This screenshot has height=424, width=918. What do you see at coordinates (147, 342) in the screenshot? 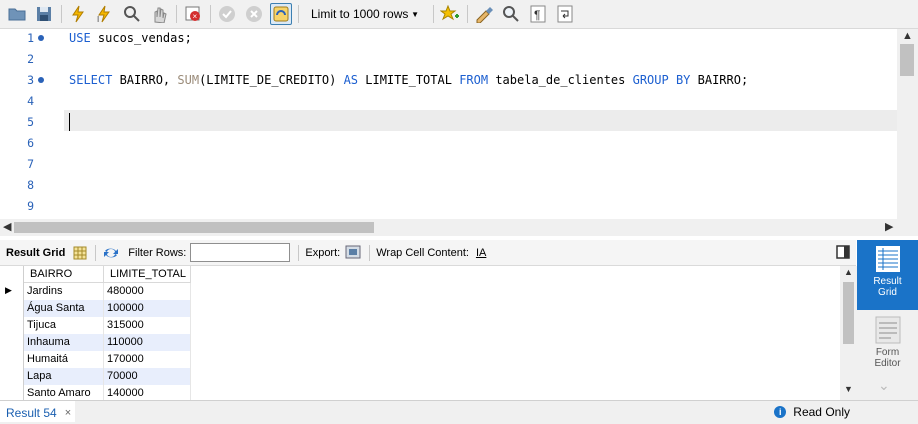
I see `cell-limite-total: 110000` at bounding box center [147, 342].